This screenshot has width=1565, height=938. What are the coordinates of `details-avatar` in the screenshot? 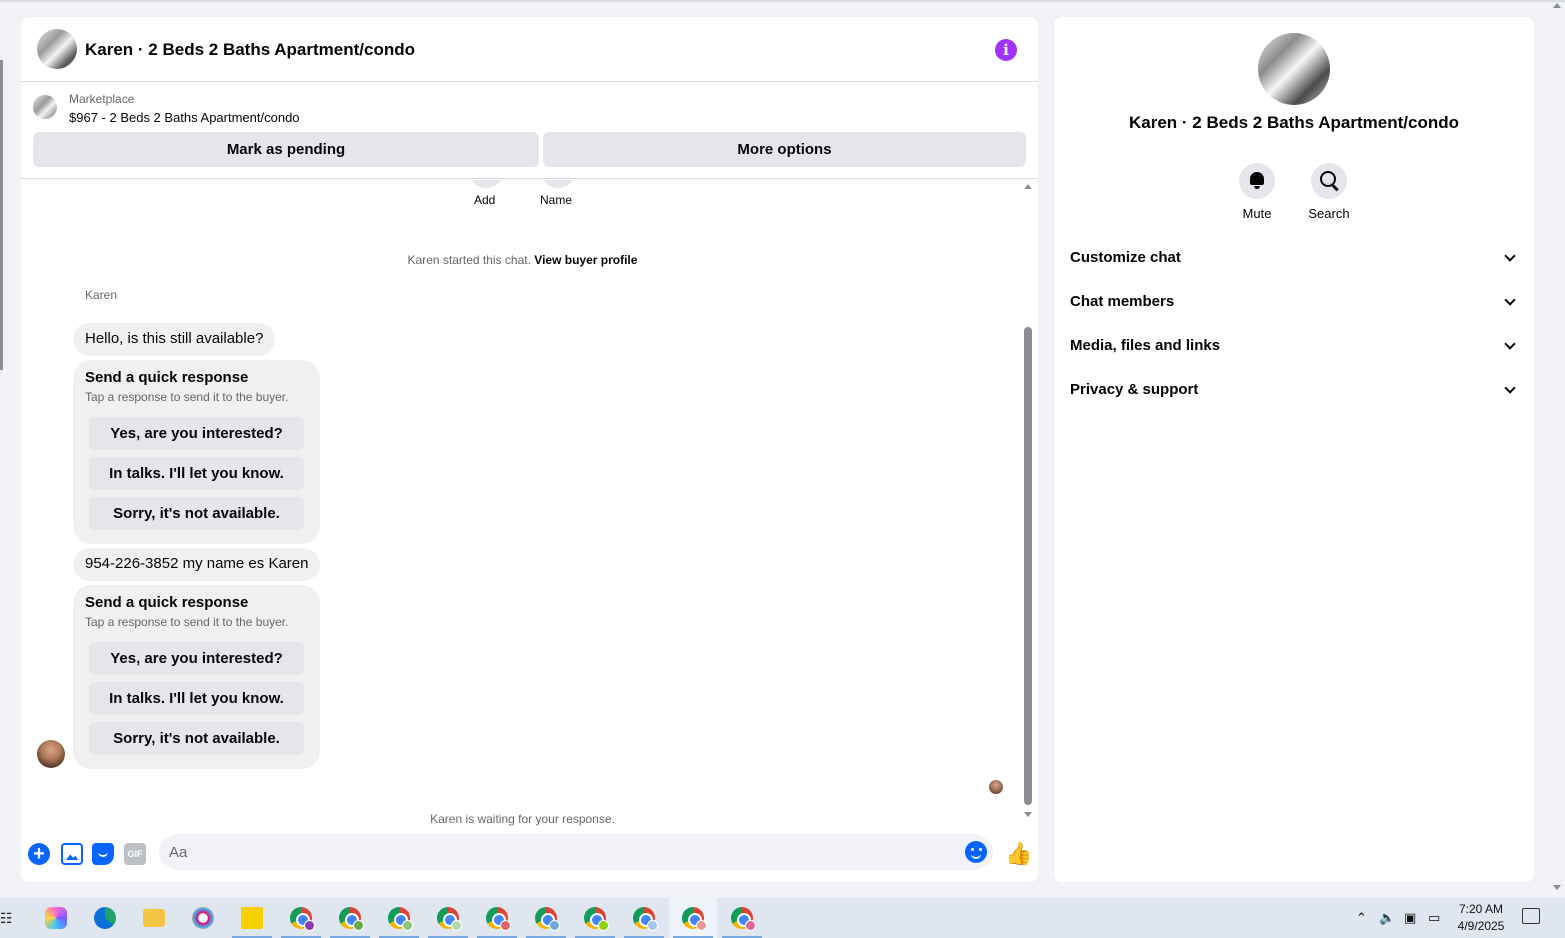 It's located at (1294, 69).